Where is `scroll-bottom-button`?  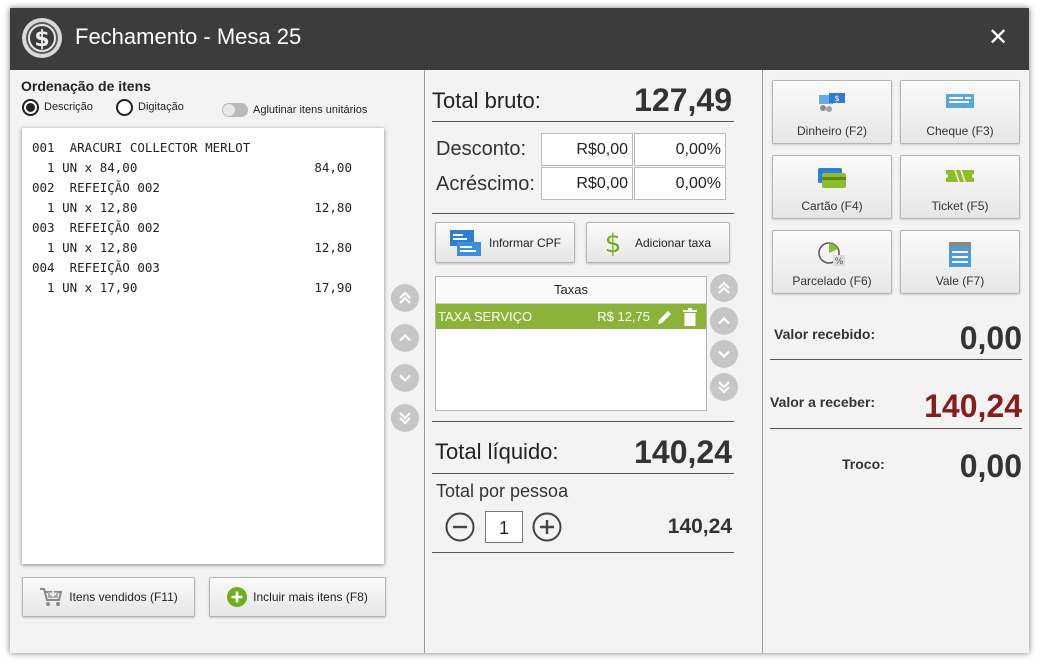
scroll-bottom-button is located at coordinates (405, 418).